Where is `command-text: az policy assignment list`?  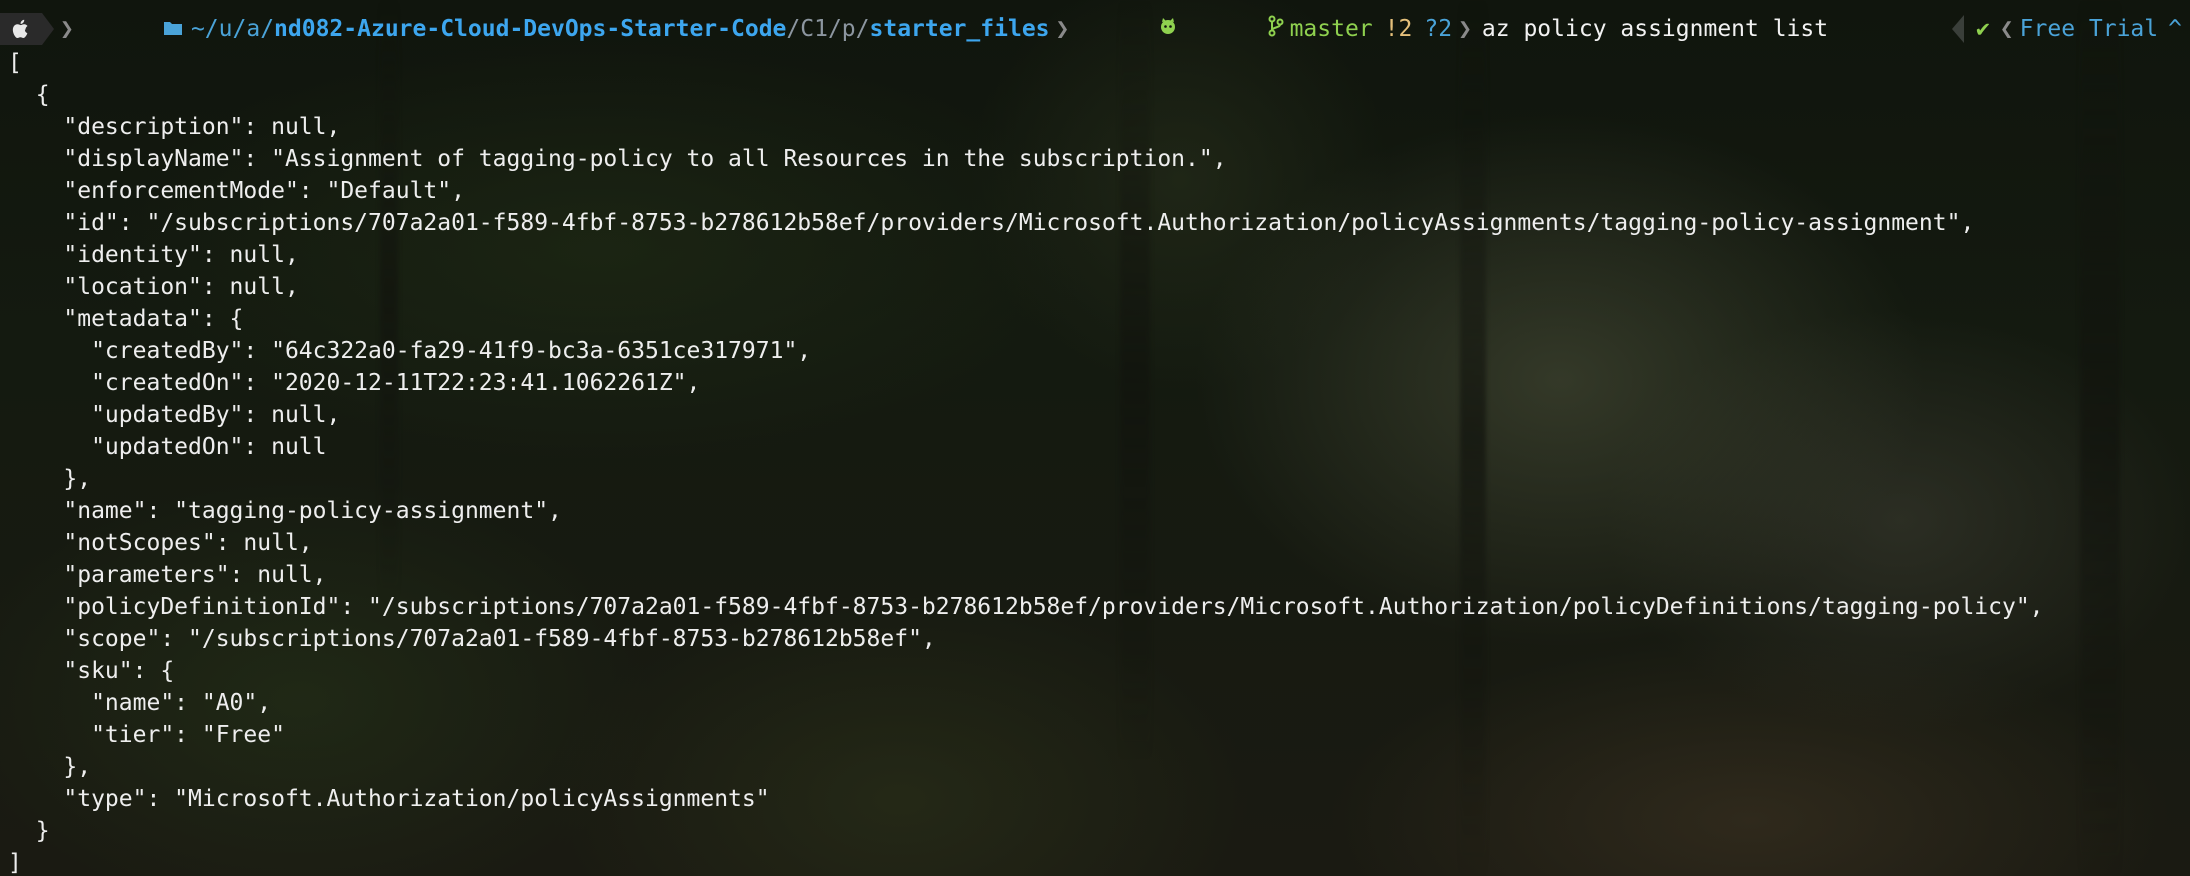
command-text: az policy assignment list is located at coordinates (1655, 29).